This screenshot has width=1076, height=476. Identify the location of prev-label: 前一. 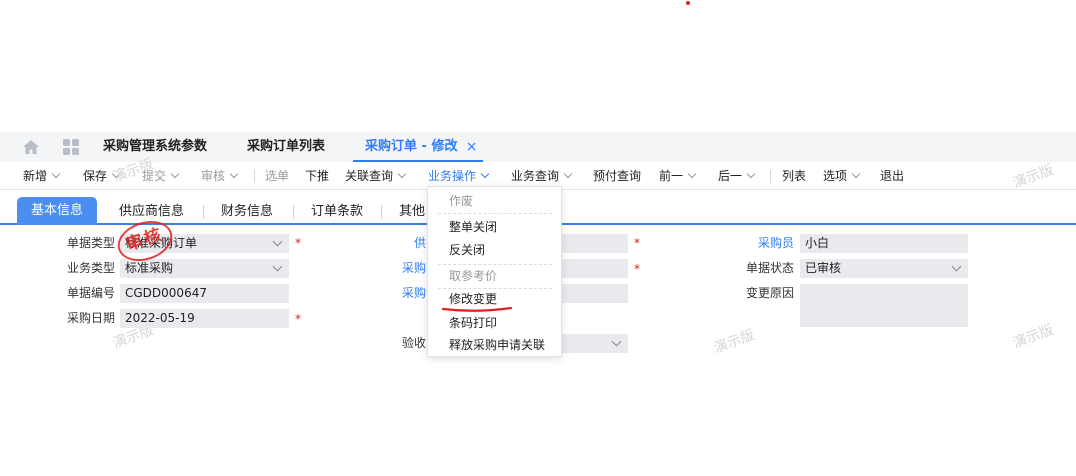
(671, 176).